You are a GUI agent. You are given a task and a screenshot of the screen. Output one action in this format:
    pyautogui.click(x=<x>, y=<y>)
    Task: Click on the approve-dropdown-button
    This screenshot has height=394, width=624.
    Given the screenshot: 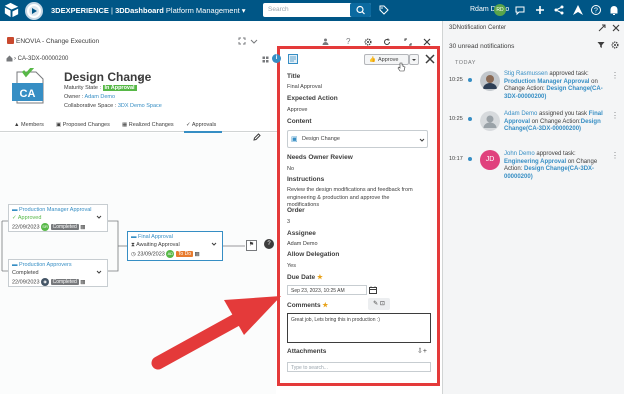 What is the action you would take?
    pyautogui.click(x=414, y=59)
    